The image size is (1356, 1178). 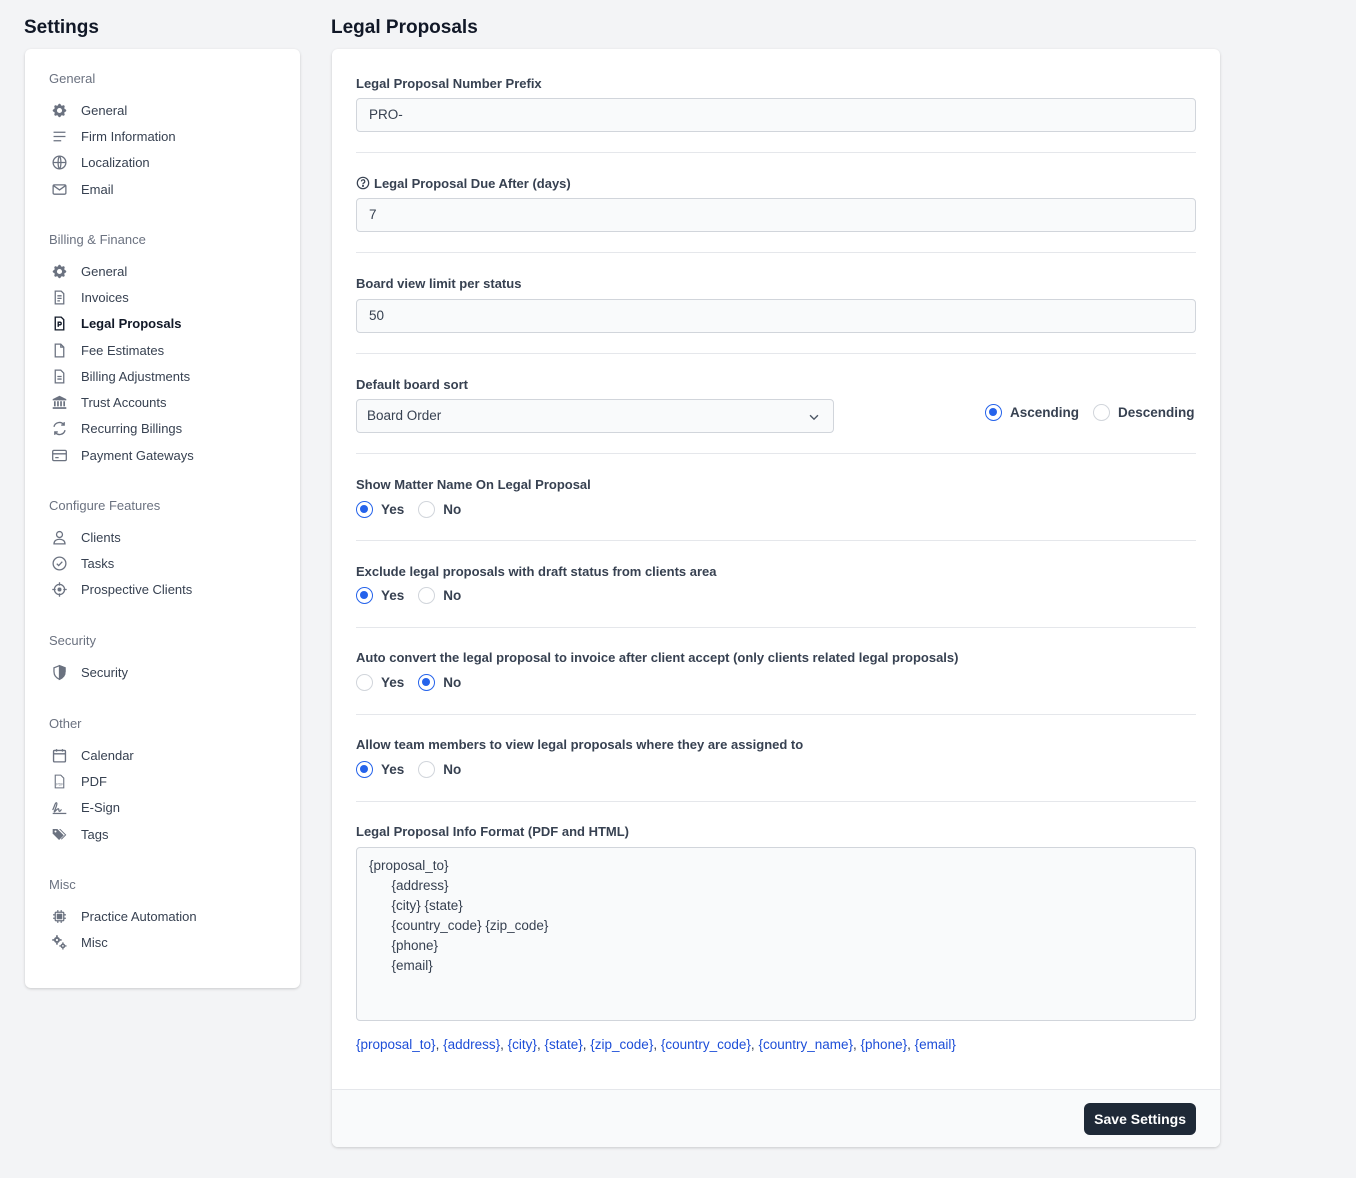 What do you see at coordinates (59, 324) in the screenshot?
I see `proposal-icon` at bounding box center [59, 324].